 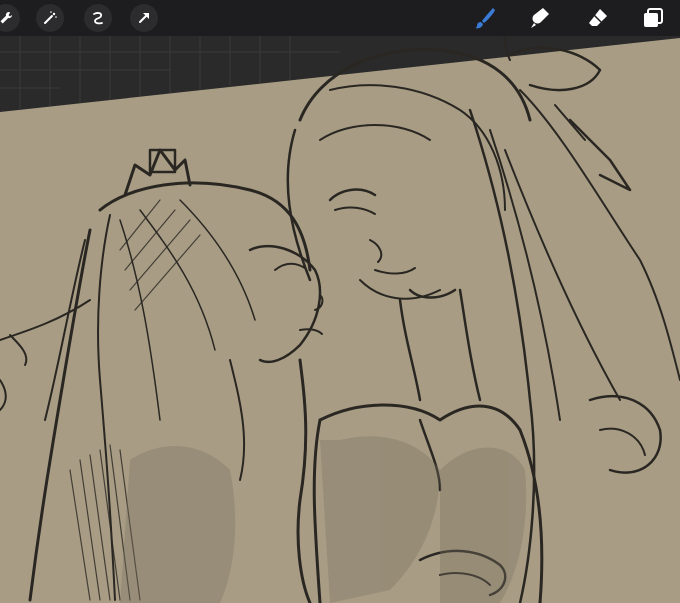 What do you see at coordinates (50, 18) in the screenshot?
I see `magic-wand-icon` at bounding box center [50, 18].